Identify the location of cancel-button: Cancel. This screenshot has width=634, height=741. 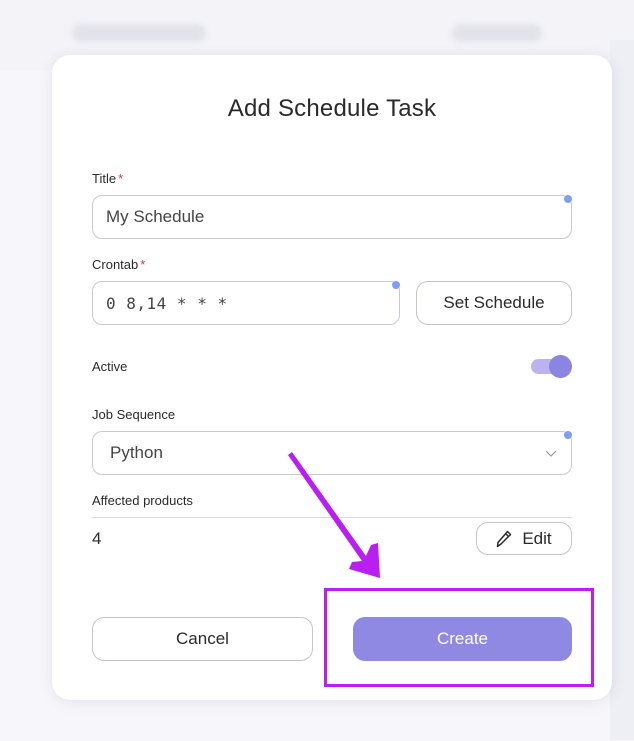
(202, 639).